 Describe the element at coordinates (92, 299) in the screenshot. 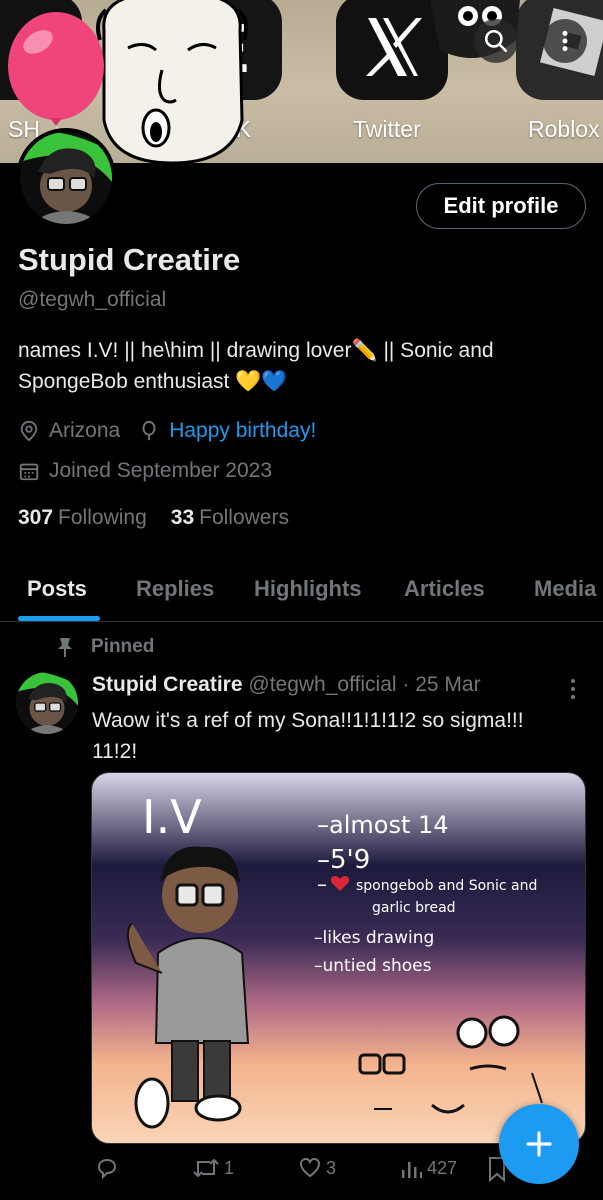

I see `profile-handle: @tegwh_official` at that location.